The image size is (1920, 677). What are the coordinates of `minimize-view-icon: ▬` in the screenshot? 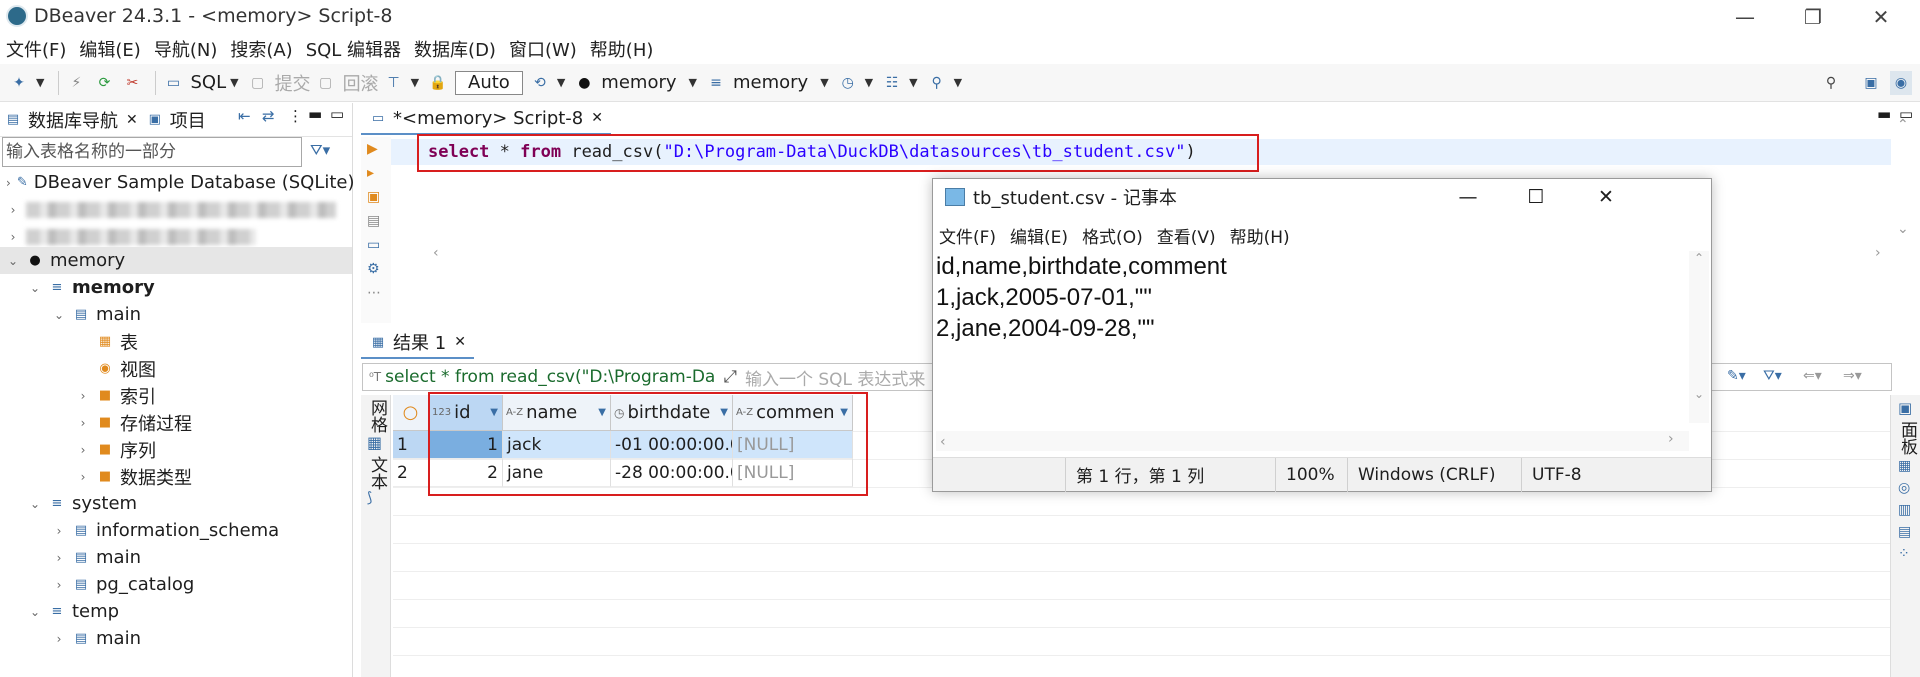 It's located at (1884, 114).